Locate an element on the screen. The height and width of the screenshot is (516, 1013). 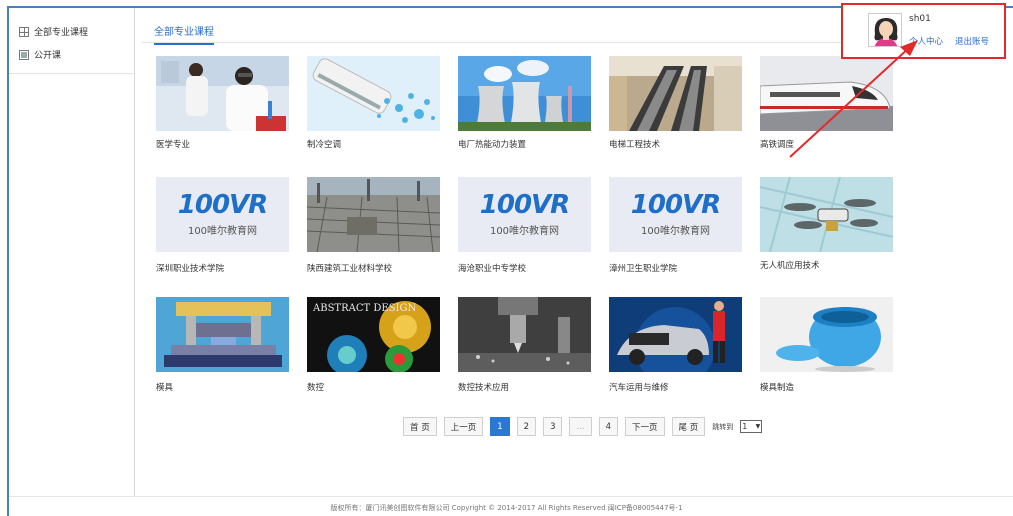
course-title: 医学专业 is located at coordinates (173, 145).